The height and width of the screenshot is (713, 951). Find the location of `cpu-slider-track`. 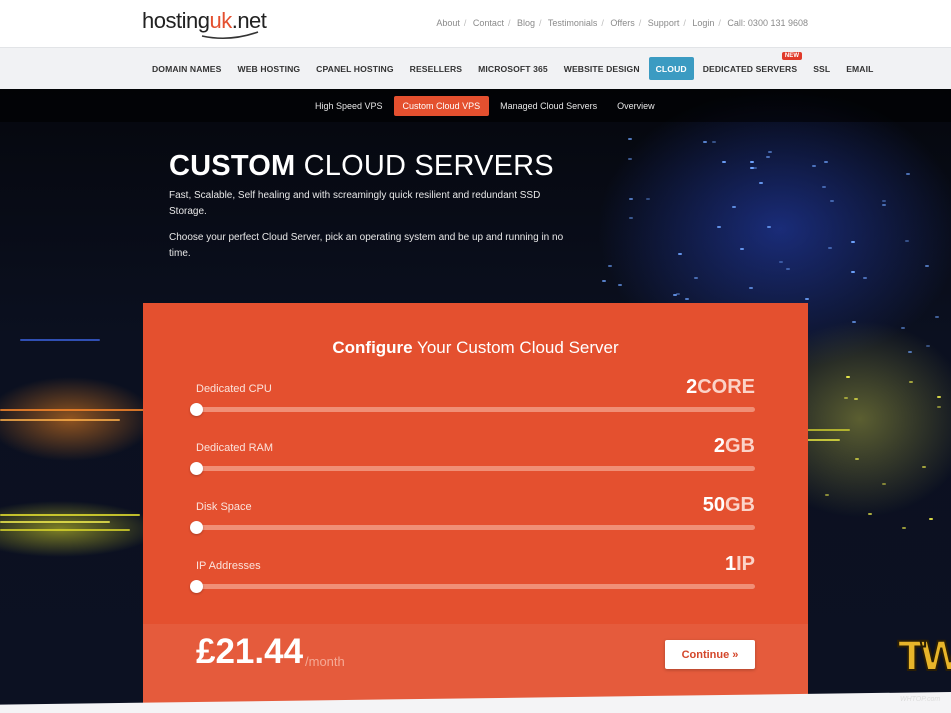

cpu-slider-track is located at coordinates (475, 409).